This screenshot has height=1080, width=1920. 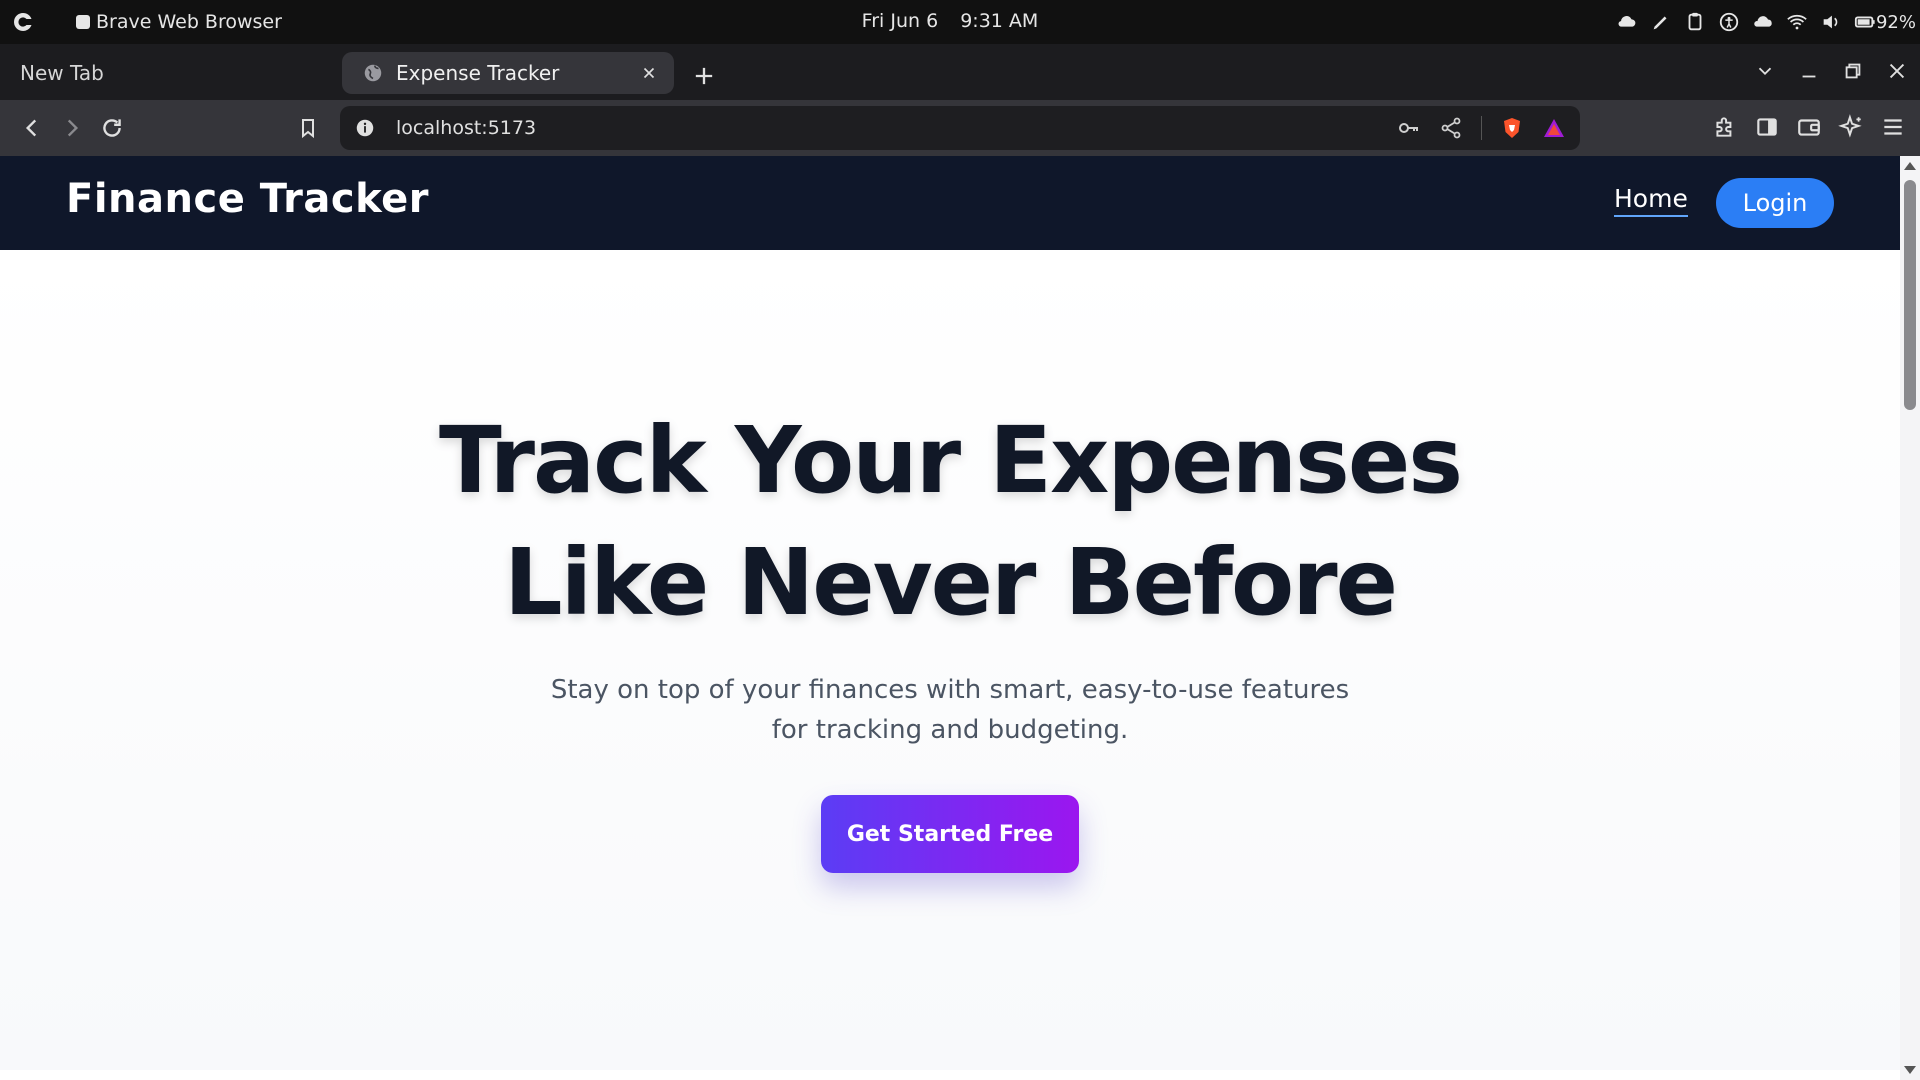 I want to click on site-info-icon, so click(x=365, y=128).